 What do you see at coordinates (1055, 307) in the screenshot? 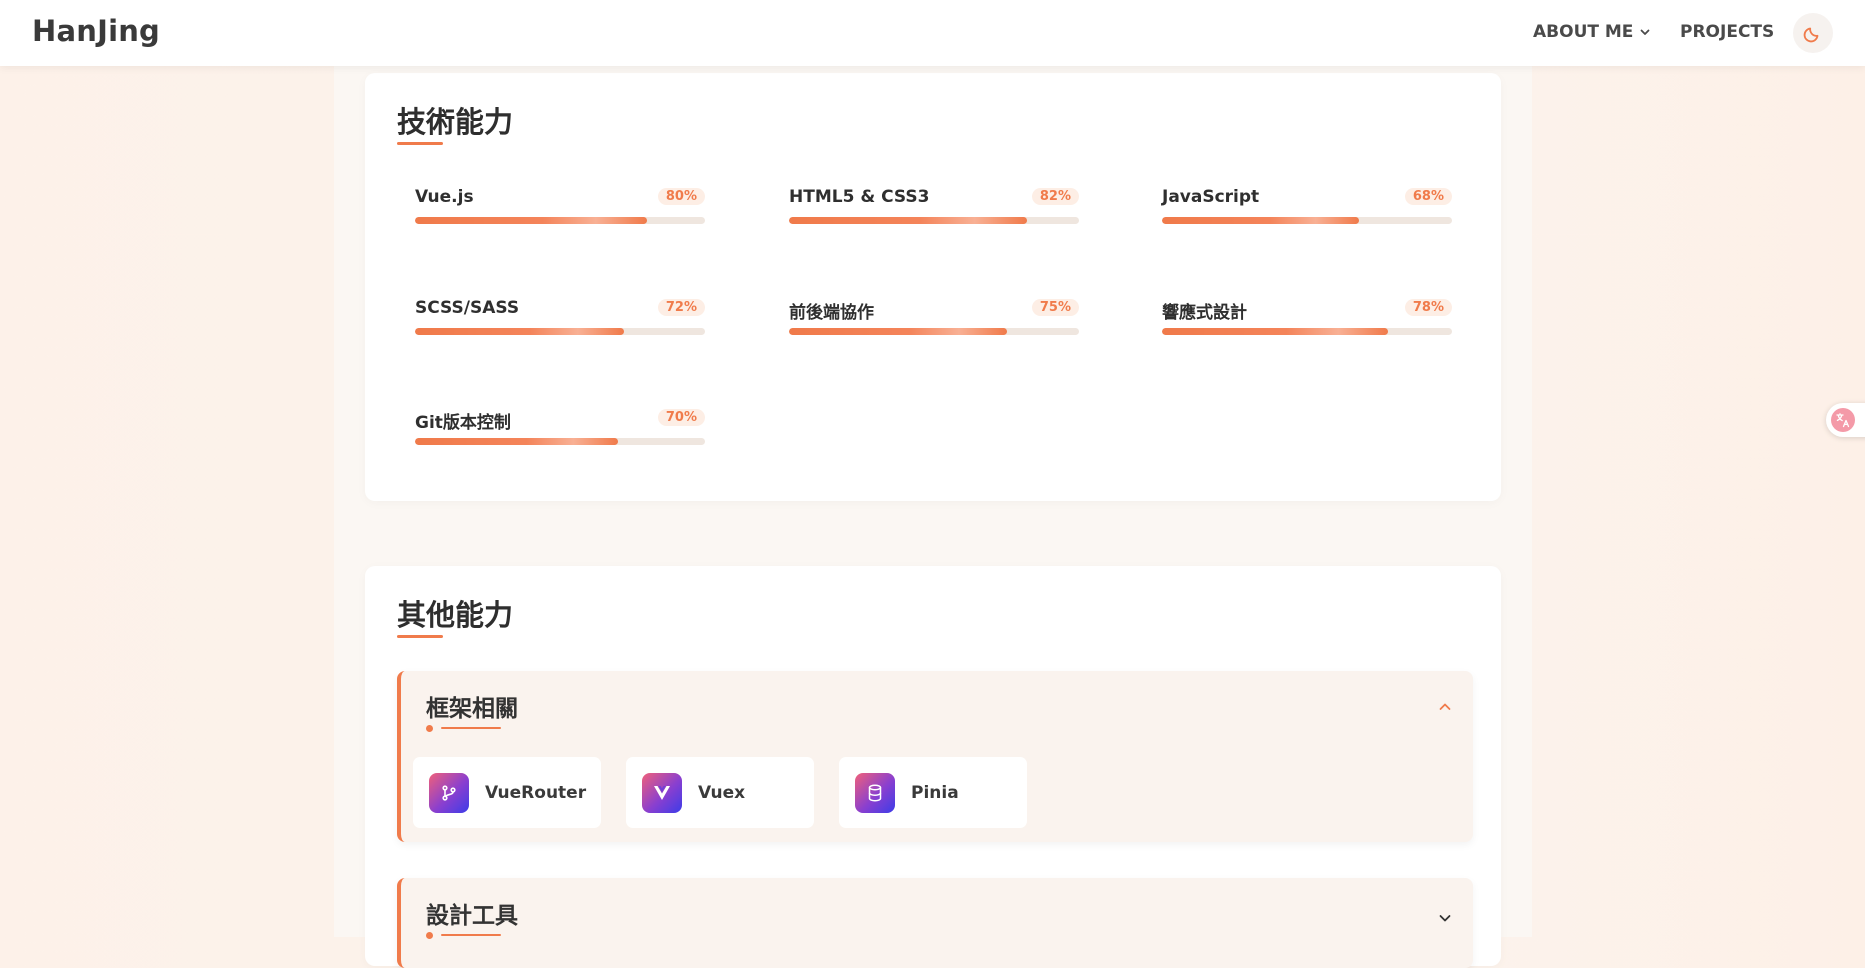
I see `skill-percent-badge: 75%` at bounding box center [1055, 307].